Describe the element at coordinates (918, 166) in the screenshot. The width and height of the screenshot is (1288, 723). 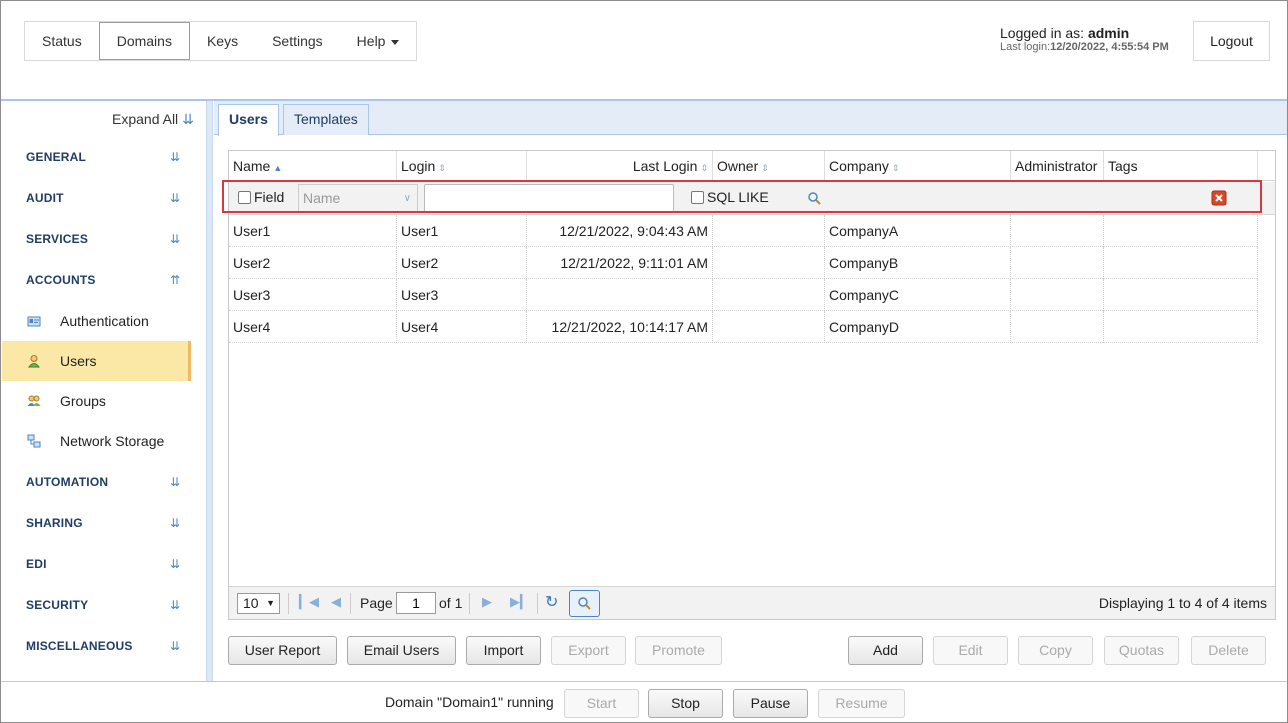
I see `column-header-company: Company ⇕` at that location.